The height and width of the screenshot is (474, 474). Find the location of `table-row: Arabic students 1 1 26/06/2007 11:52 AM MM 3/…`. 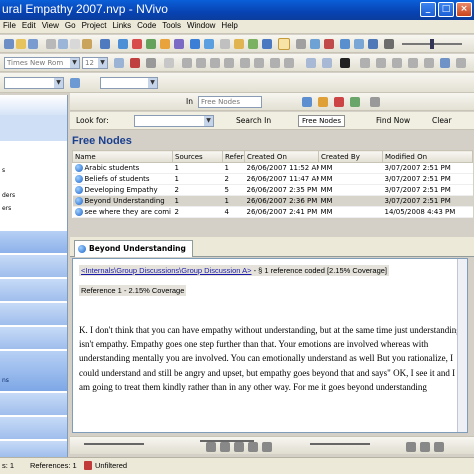

table-row: Arabic students 1 1 26/06/2007 11:52 AM MM 3/… is located at coordinates (272, 168).